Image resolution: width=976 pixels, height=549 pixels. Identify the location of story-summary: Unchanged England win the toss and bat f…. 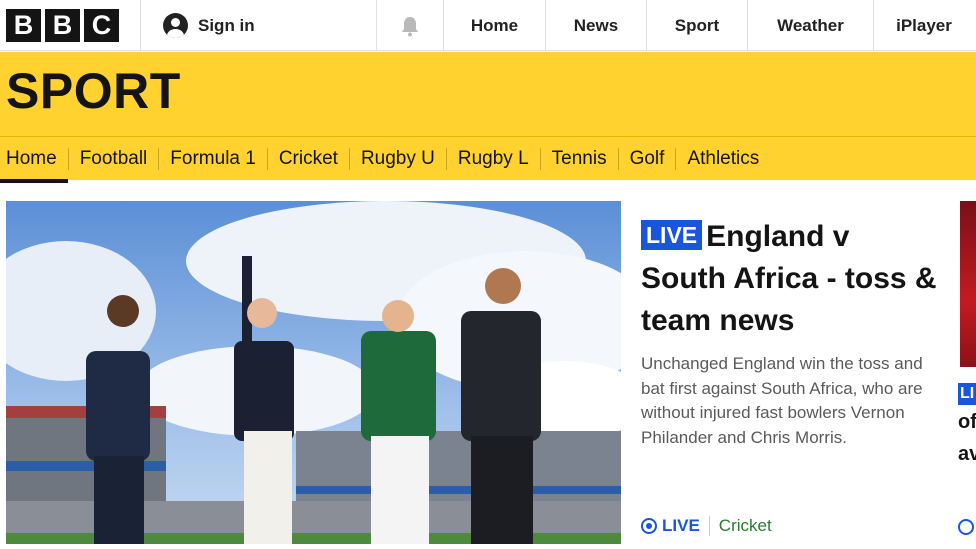
(782, 400).